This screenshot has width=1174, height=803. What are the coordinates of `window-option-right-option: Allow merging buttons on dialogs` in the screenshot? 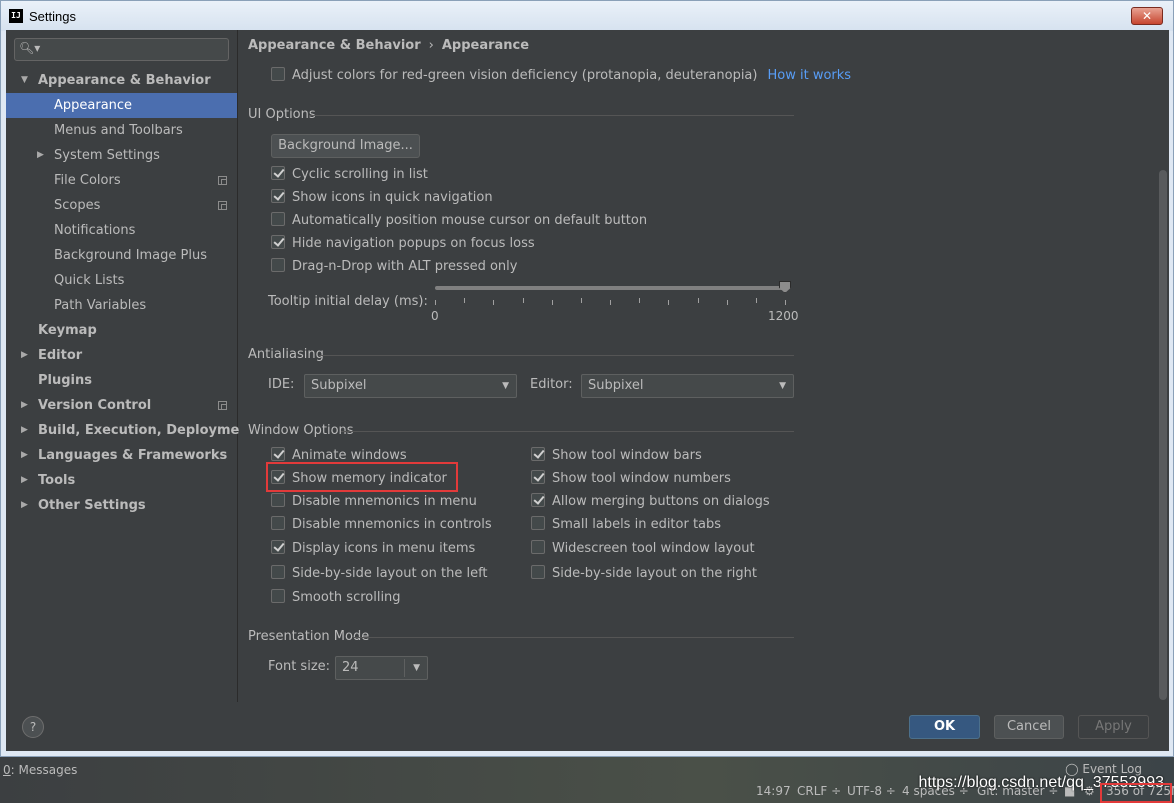 It's located at (650, 502).